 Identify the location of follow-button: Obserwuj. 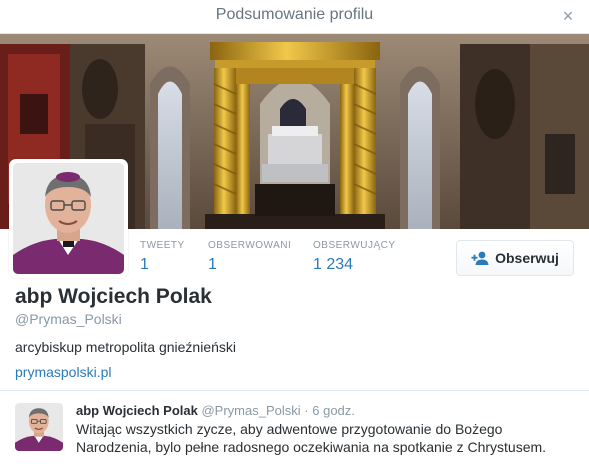
(515, 258).